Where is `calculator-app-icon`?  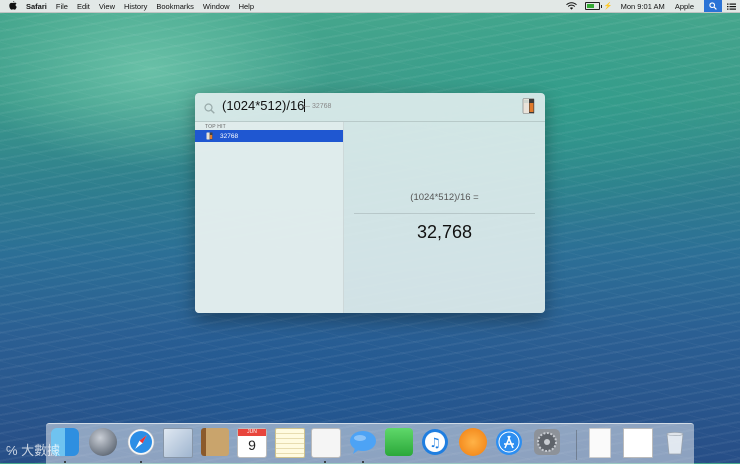 calculator-app-icon is located at coordinates (528, 108).